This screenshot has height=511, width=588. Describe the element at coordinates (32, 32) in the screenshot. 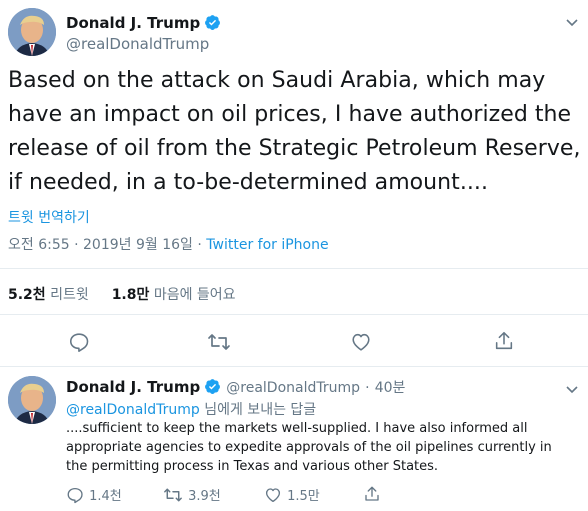

I see `avatar` at that location.